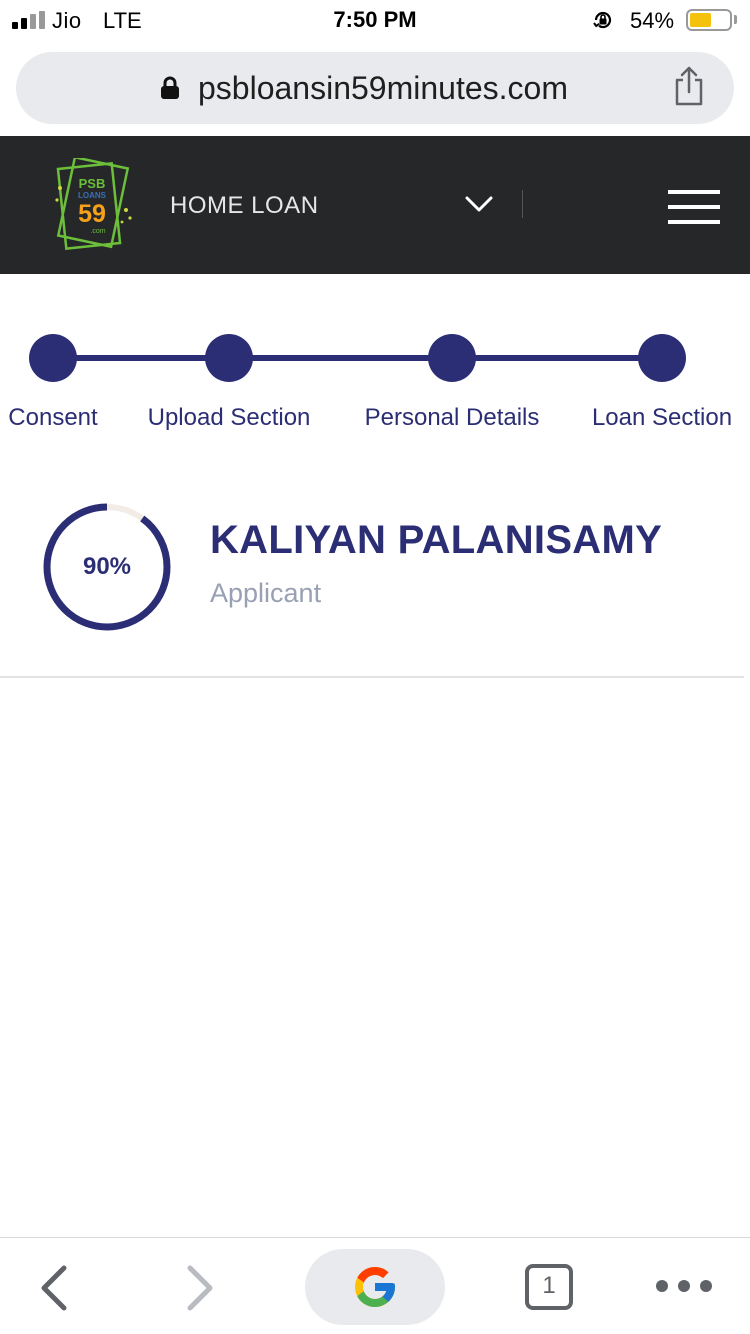  I want to click on psb-loans-logo: PSB LOANS 59 .com, so click(94, 204).